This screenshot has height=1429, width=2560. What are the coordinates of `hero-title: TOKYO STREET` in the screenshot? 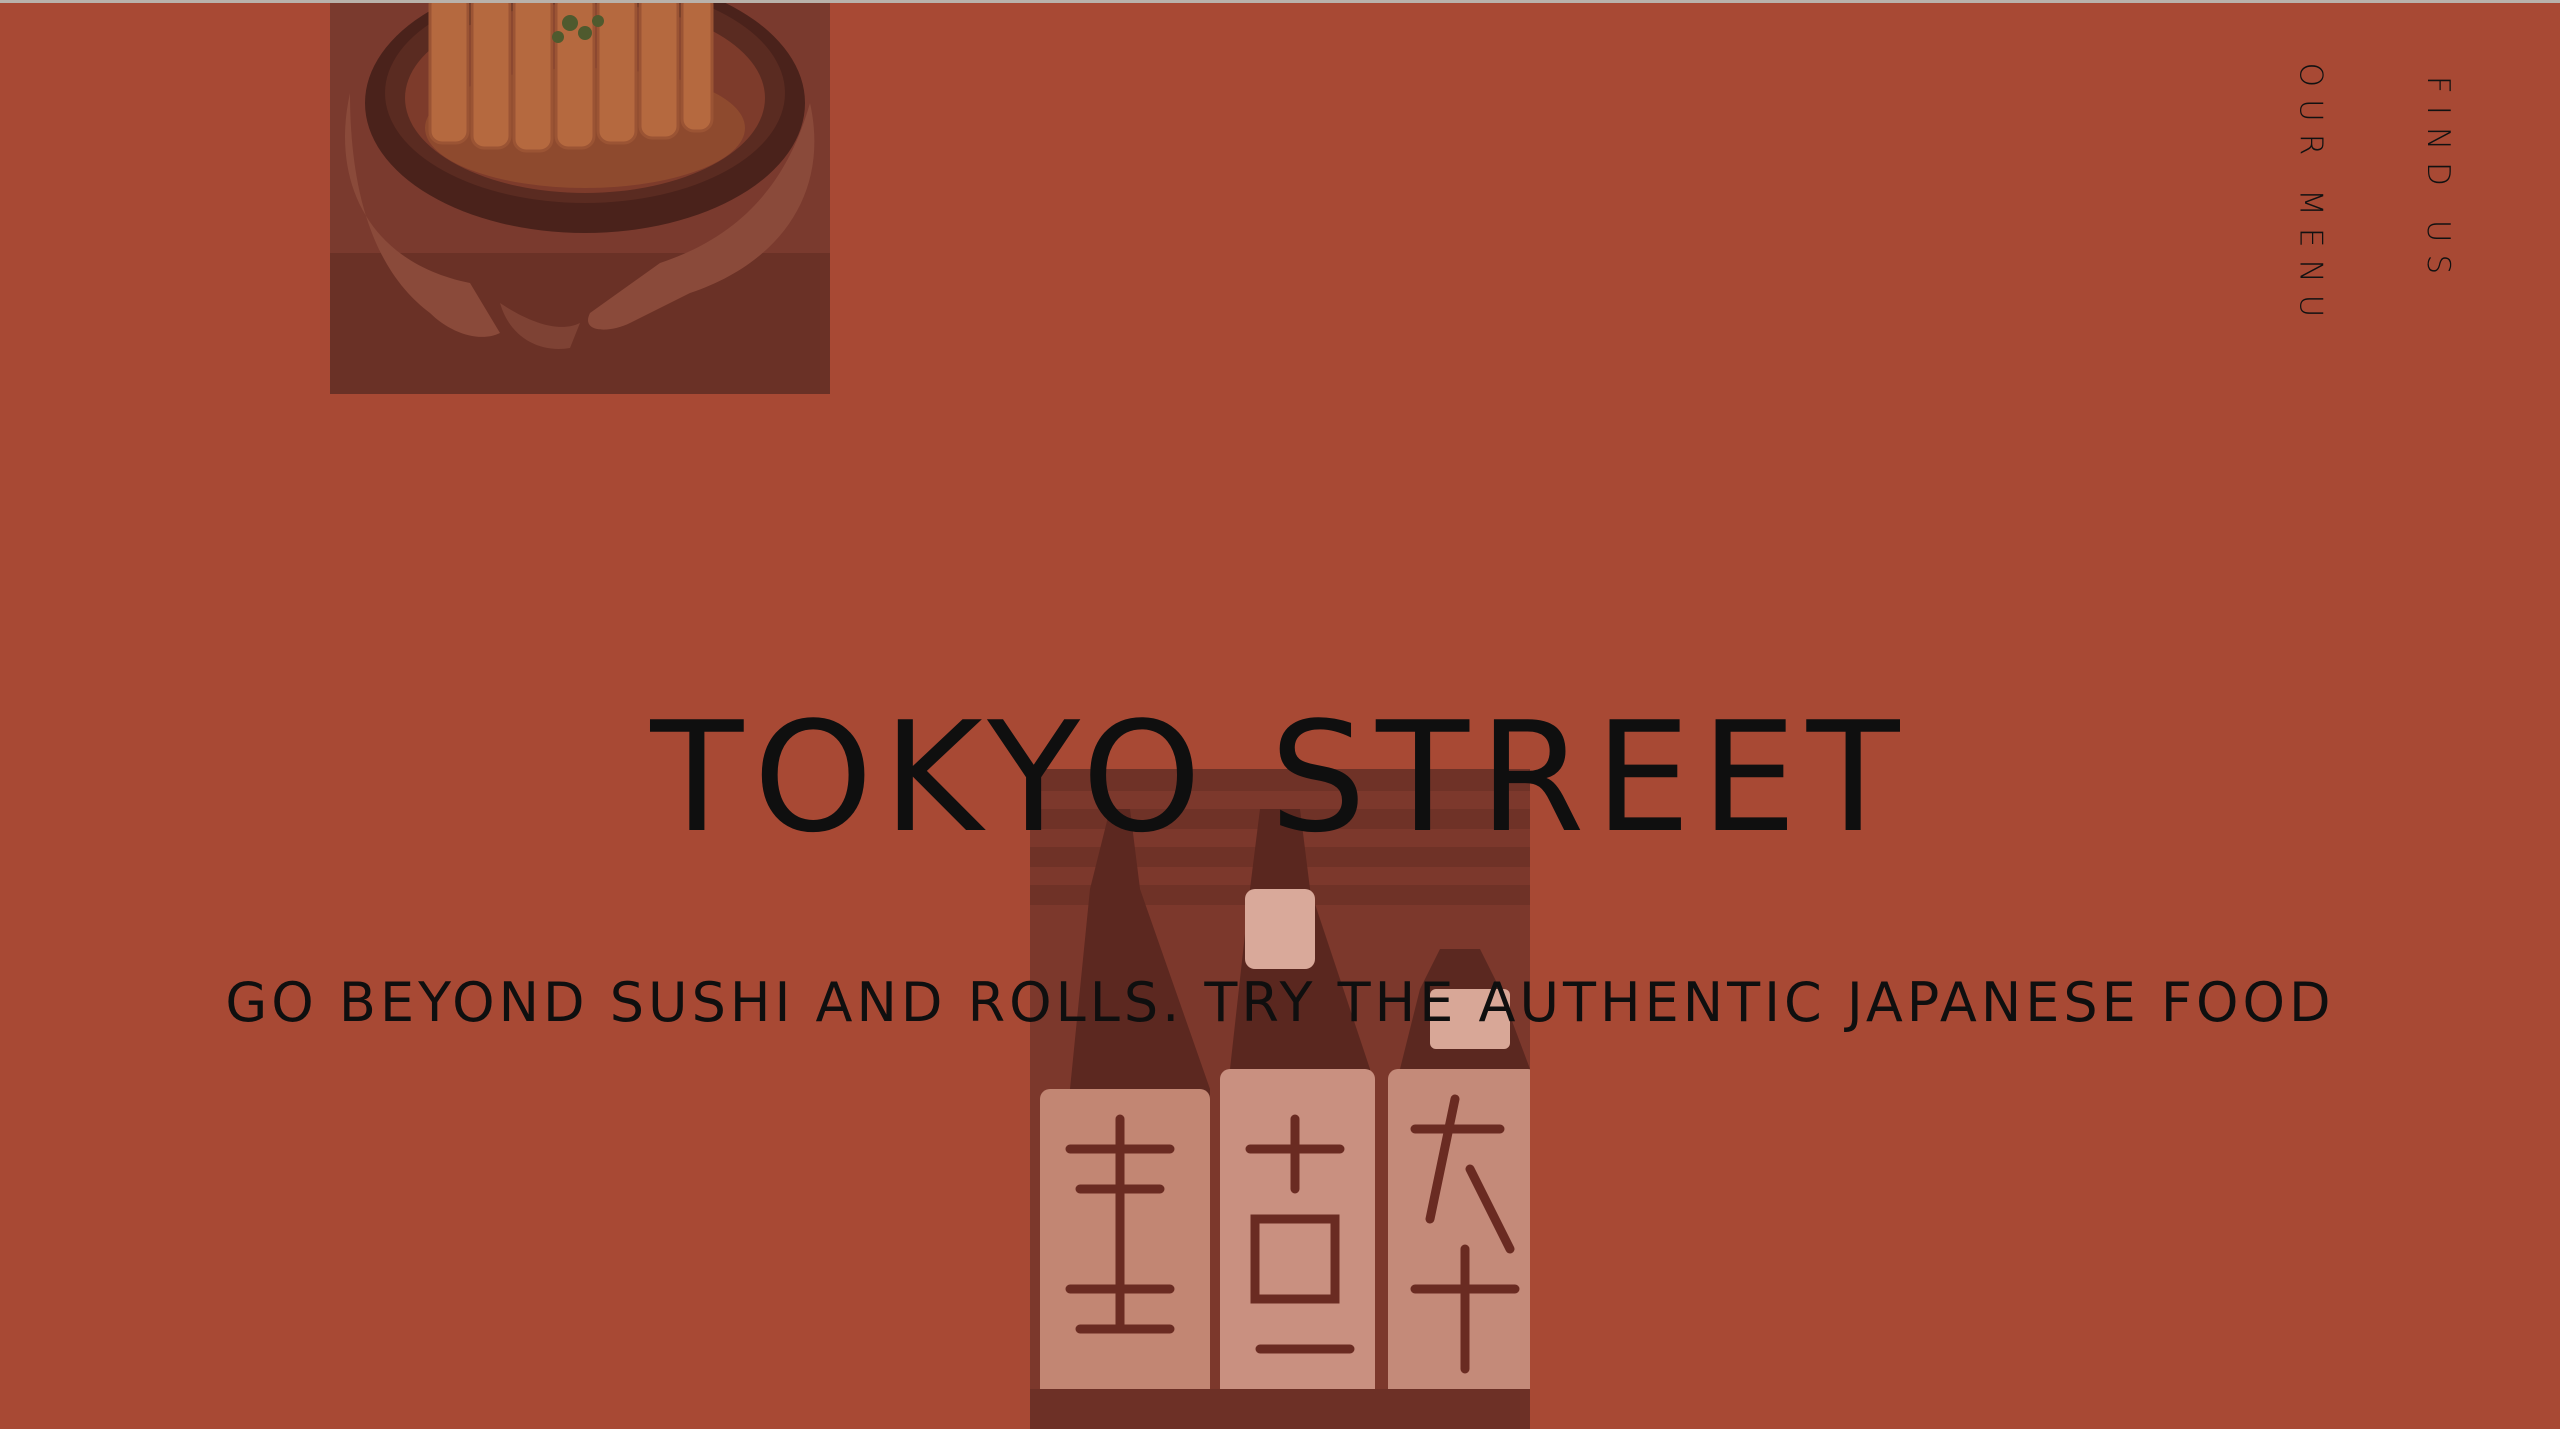 It's located at (1280, 777).